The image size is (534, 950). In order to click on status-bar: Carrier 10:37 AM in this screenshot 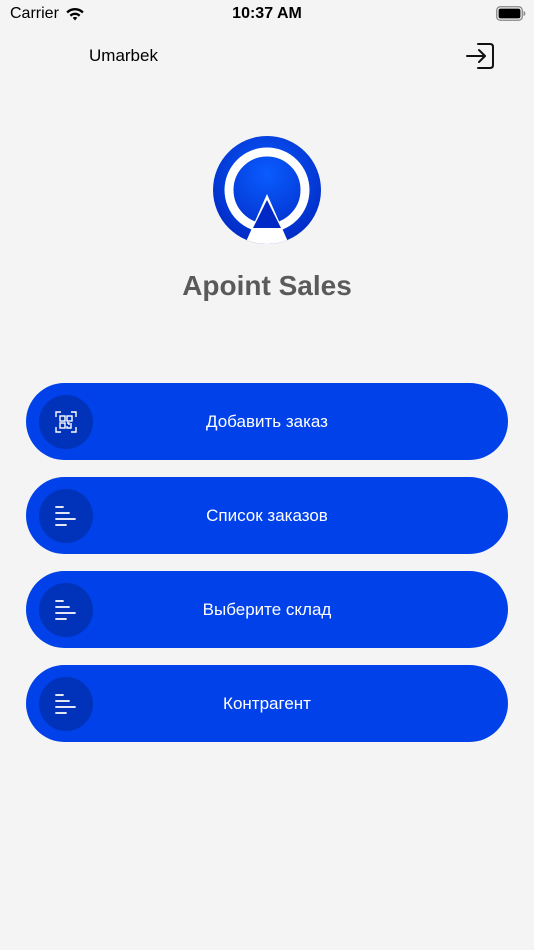, I will do `click(267, 14)`.